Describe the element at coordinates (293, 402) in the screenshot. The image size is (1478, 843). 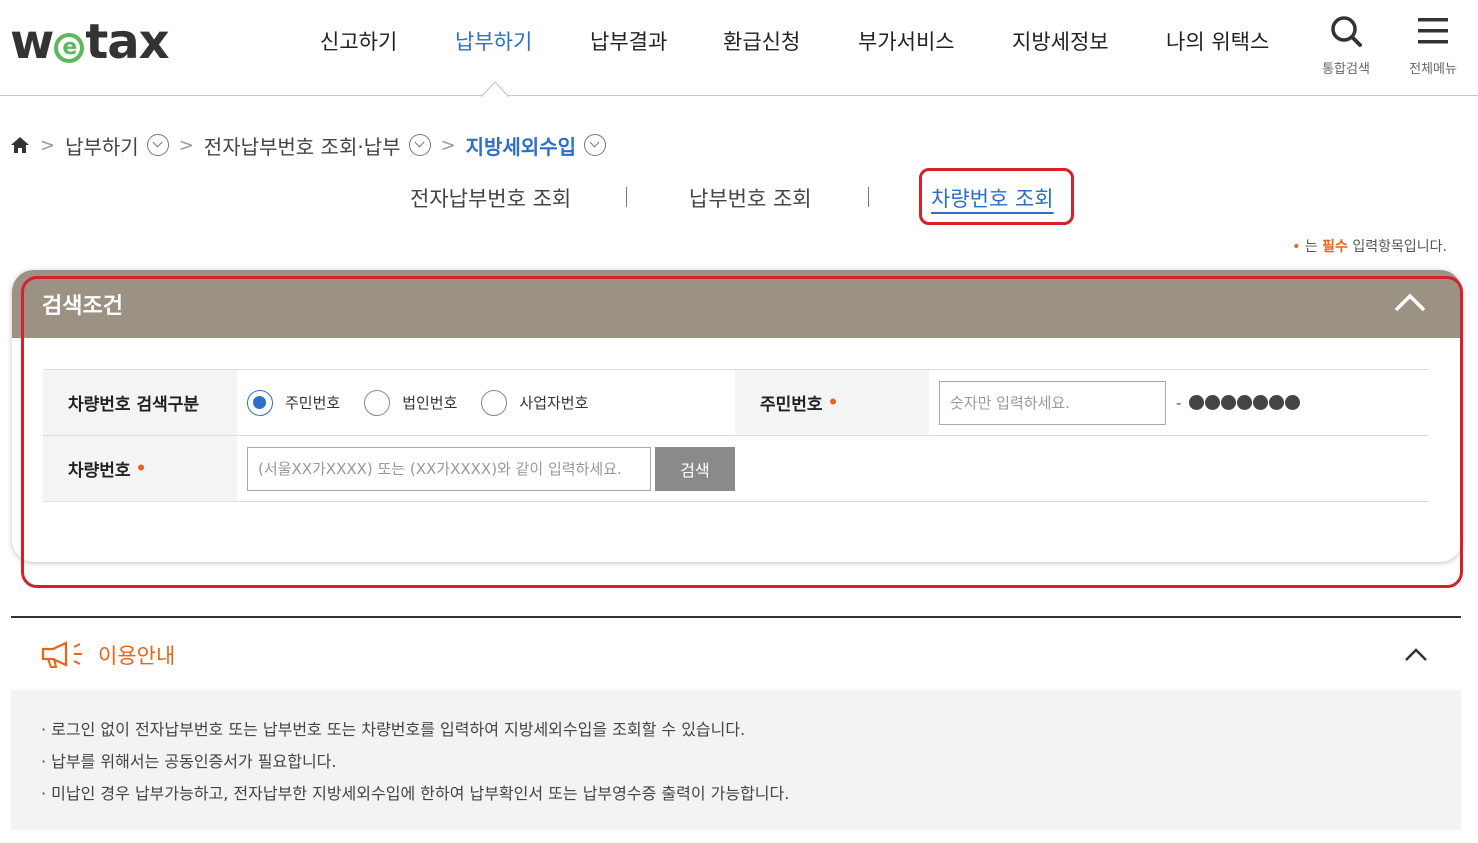
I see `radio-resident-number: 주민번호` at that location.